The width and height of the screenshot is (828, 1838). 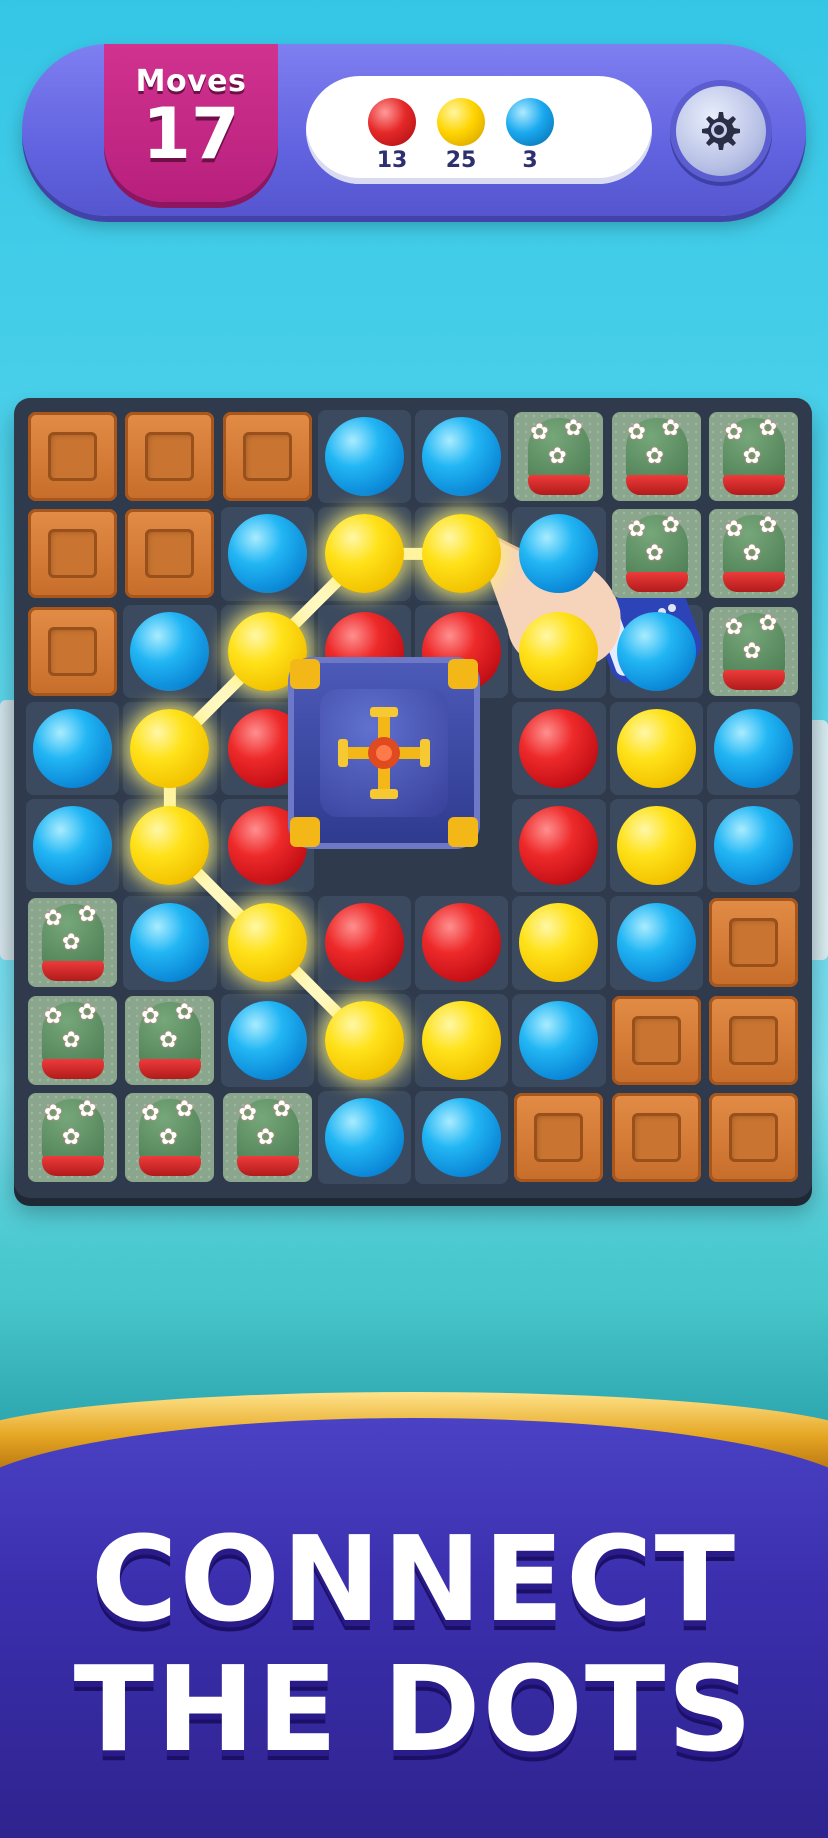 I want to click on yellow-dot-icon, so click(x=461, y=122).